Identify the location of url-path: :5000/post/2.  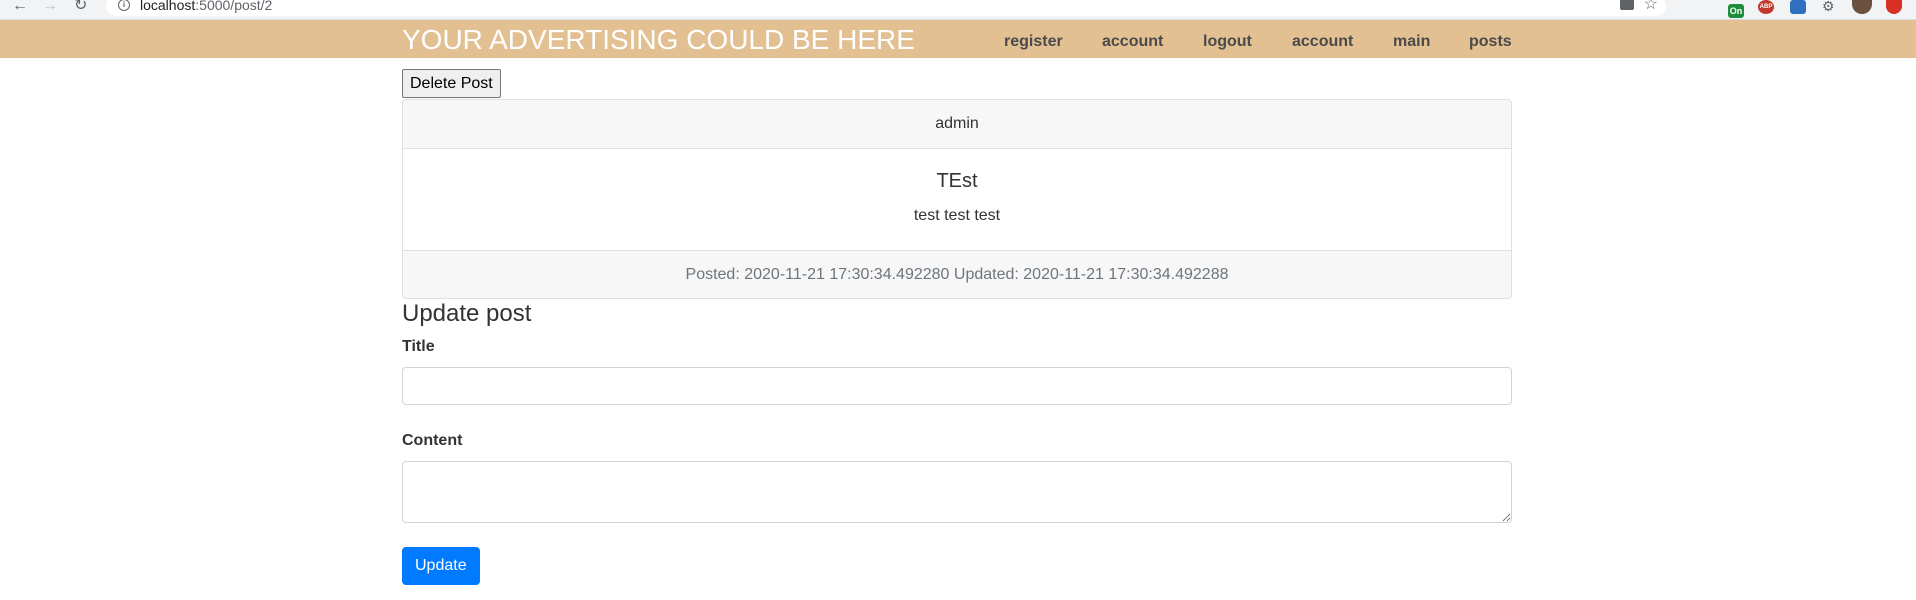
(234, 6).